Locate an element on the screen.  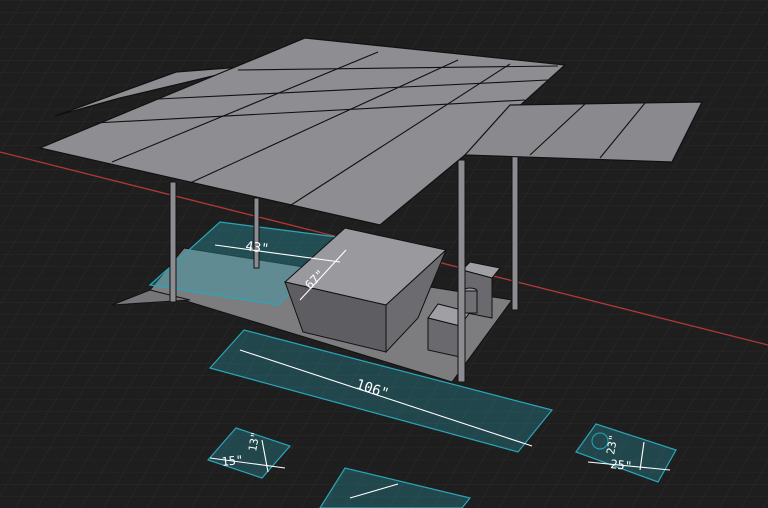
dim-label-right-25: 25" is located at coordinates (621, 465).